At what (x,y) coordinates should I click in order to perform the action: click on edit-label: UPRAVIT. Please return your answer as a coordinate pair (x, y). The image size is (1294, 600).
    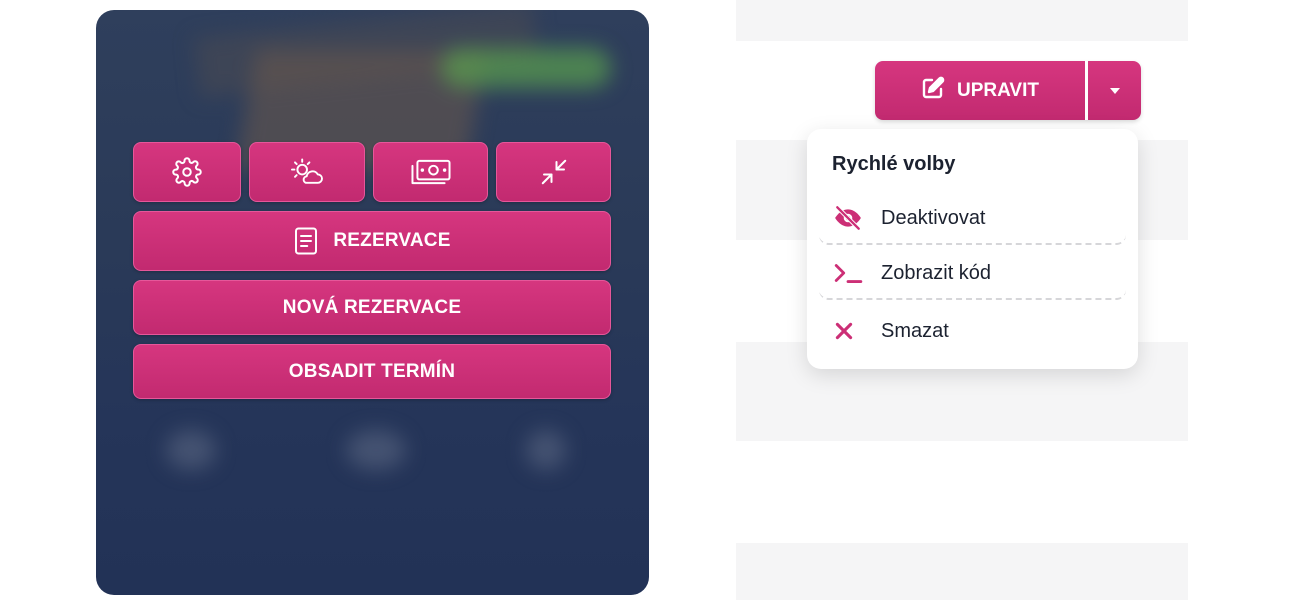
    Looking at the image, I should click on (998, 90).